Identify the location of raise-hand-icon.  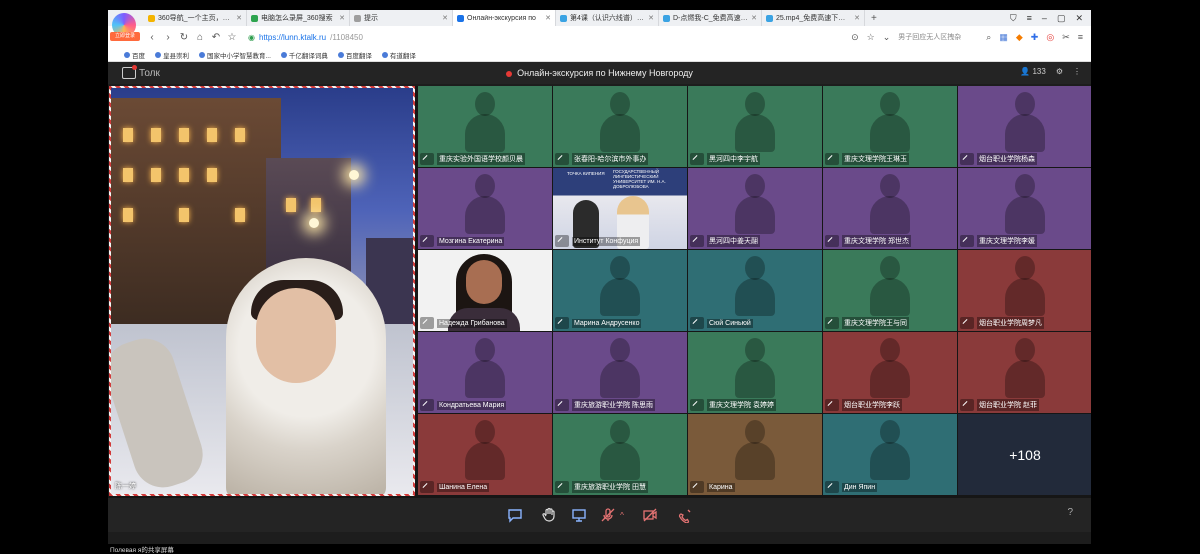
(549, 515).